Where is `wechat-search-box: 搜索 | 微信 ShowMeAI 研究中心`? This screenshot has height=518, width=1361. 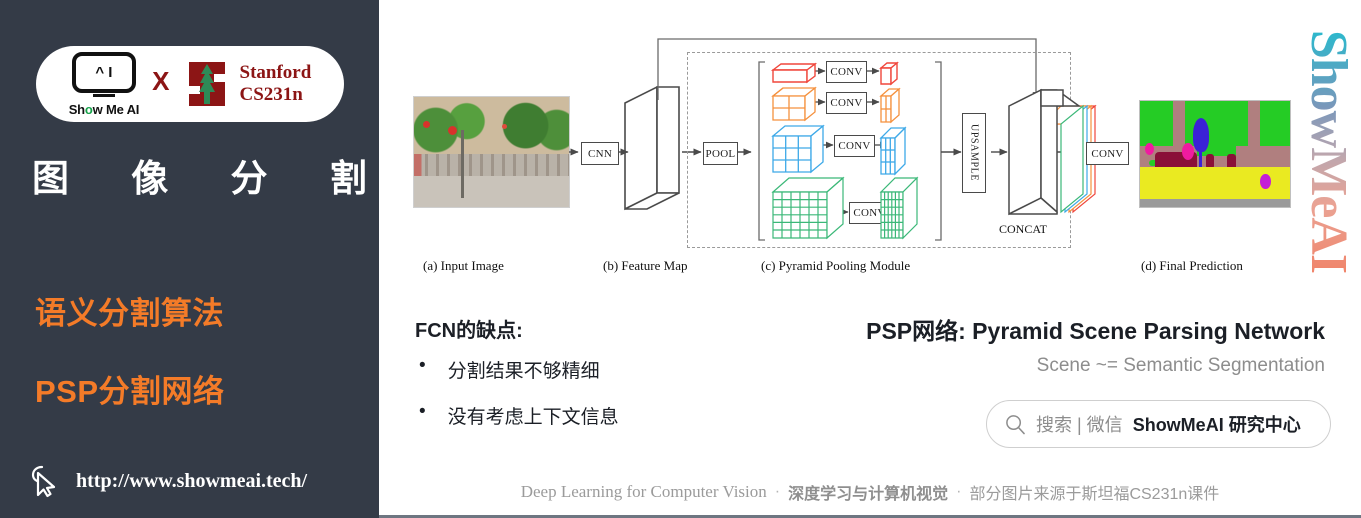
wechat-search-box: 搜索 | 微信 ShowMeAI 研究中心 is located at coordinates (1158, 424).